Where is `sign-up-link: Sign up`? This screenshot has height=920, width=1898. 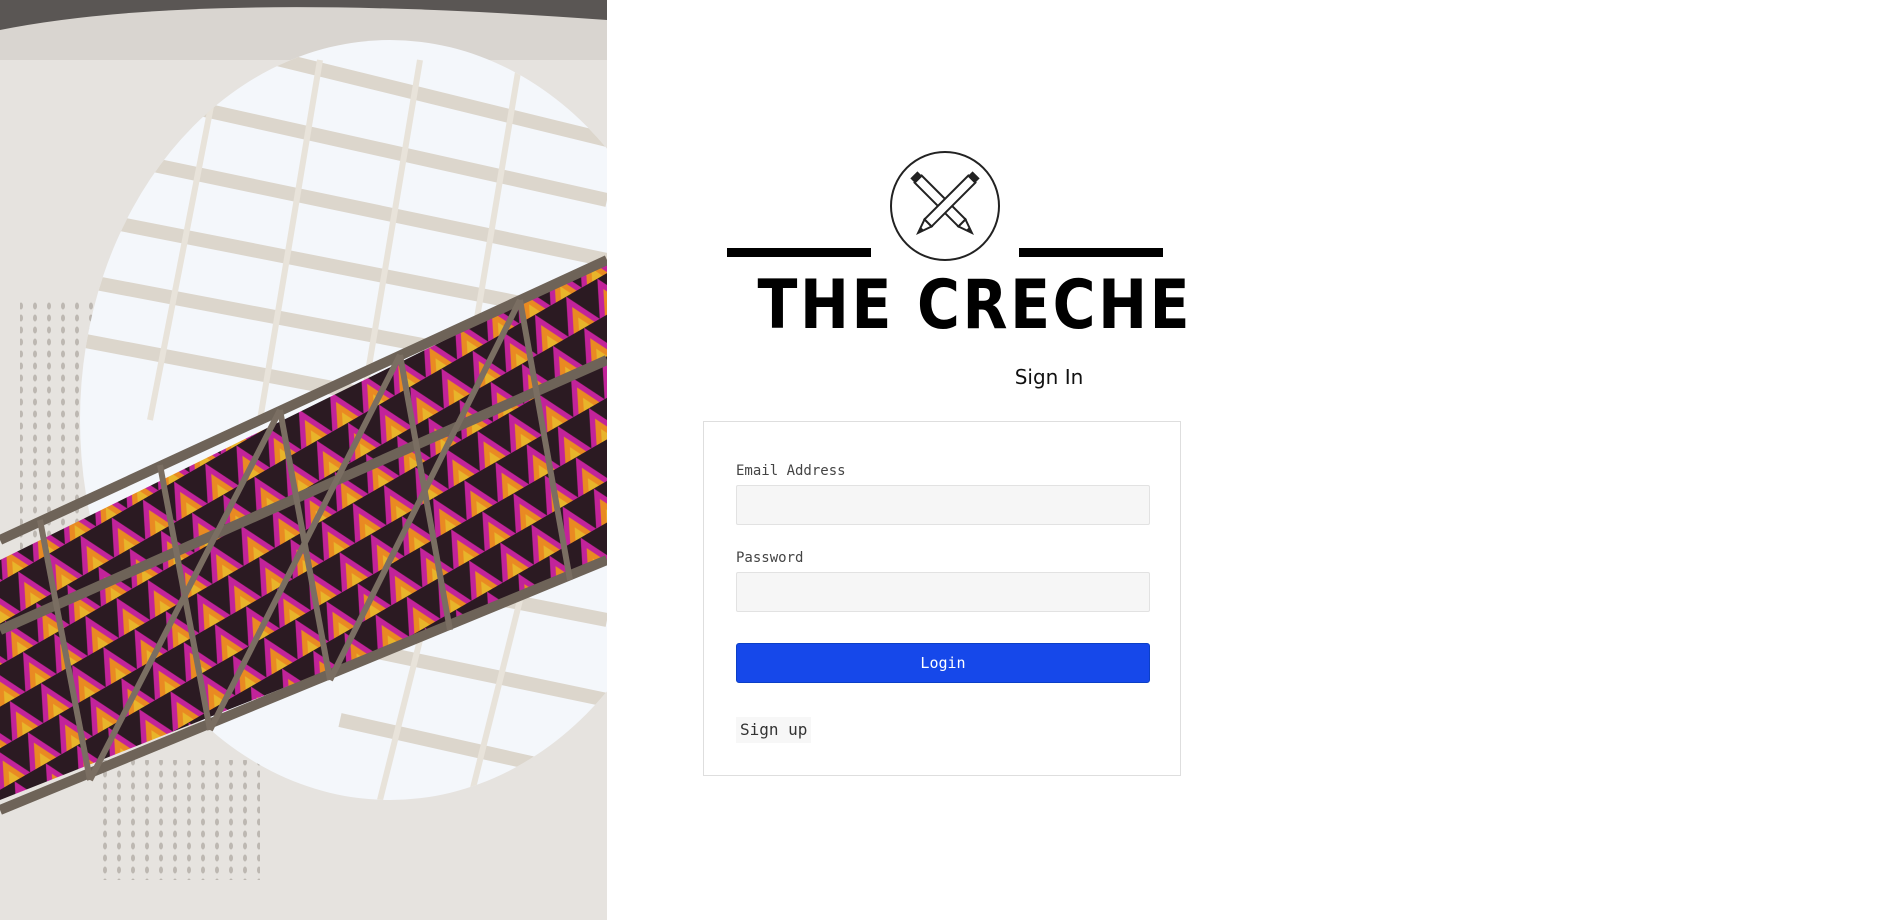
sign-up-link: Sign up is located at coordinates (774, 730).